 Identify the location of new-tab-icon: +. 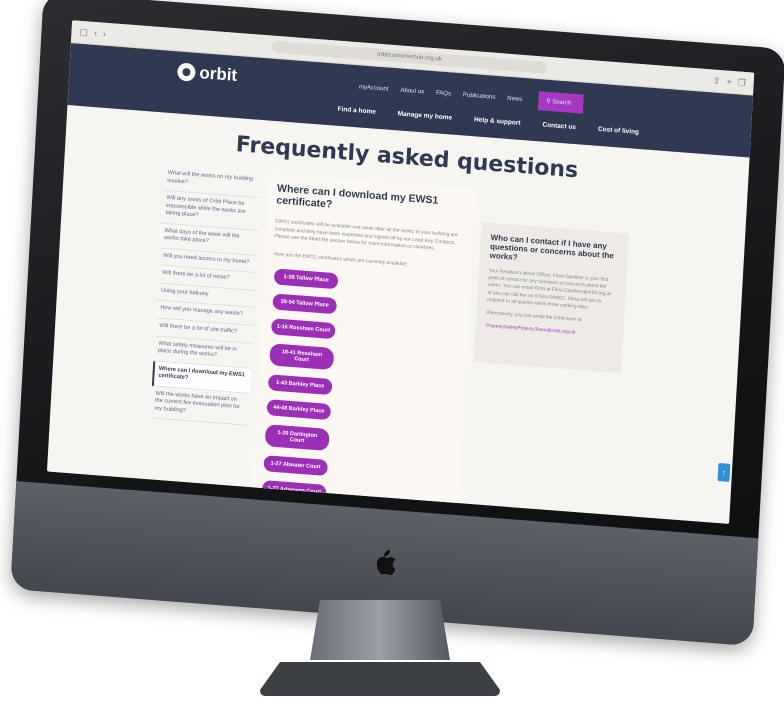
(729, 82).